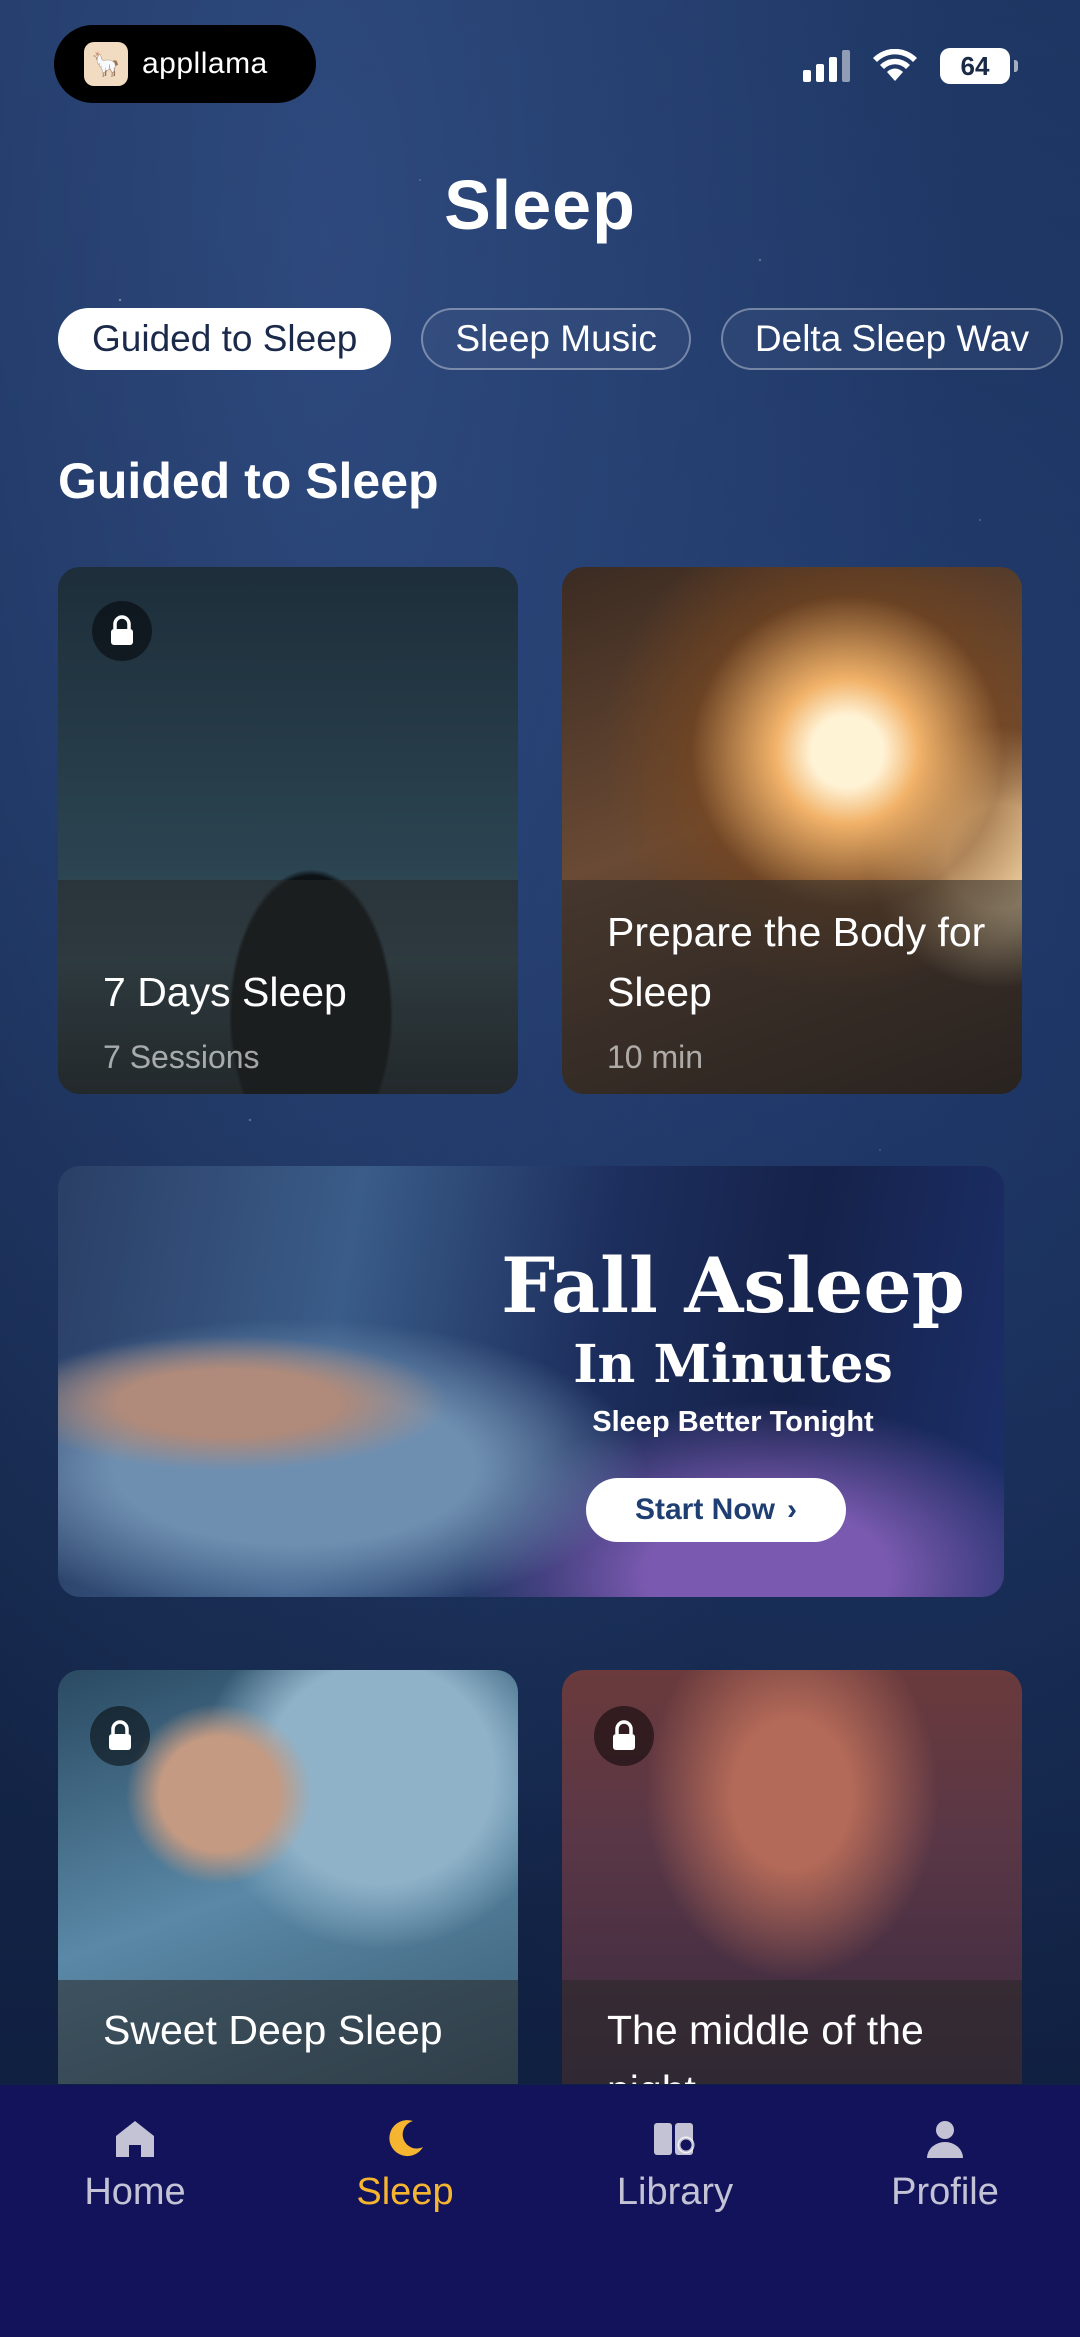 The height and width of the screenshot is (2337, 1080). Describe the element at coordinates (225, 339) in the screenshot. I see `tab-guided-to-sleep: Guided to Sleep` at that location.